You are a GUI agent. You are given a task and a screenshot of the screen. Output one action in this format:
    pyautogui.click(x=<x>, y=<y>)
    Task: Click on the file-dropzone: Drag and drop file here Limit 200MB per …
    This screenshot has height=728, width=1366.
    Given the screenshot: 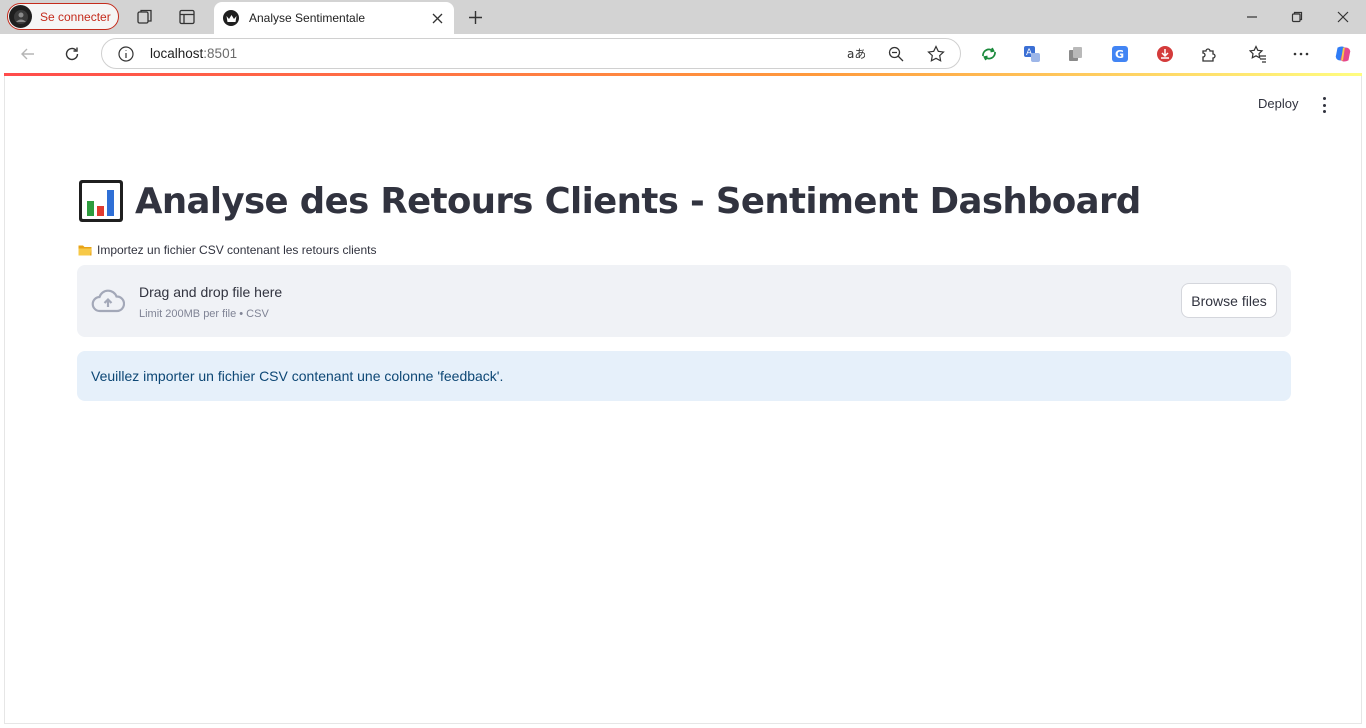 What is the action you would take?
    pyautogui.click(x=684, y=301)
    